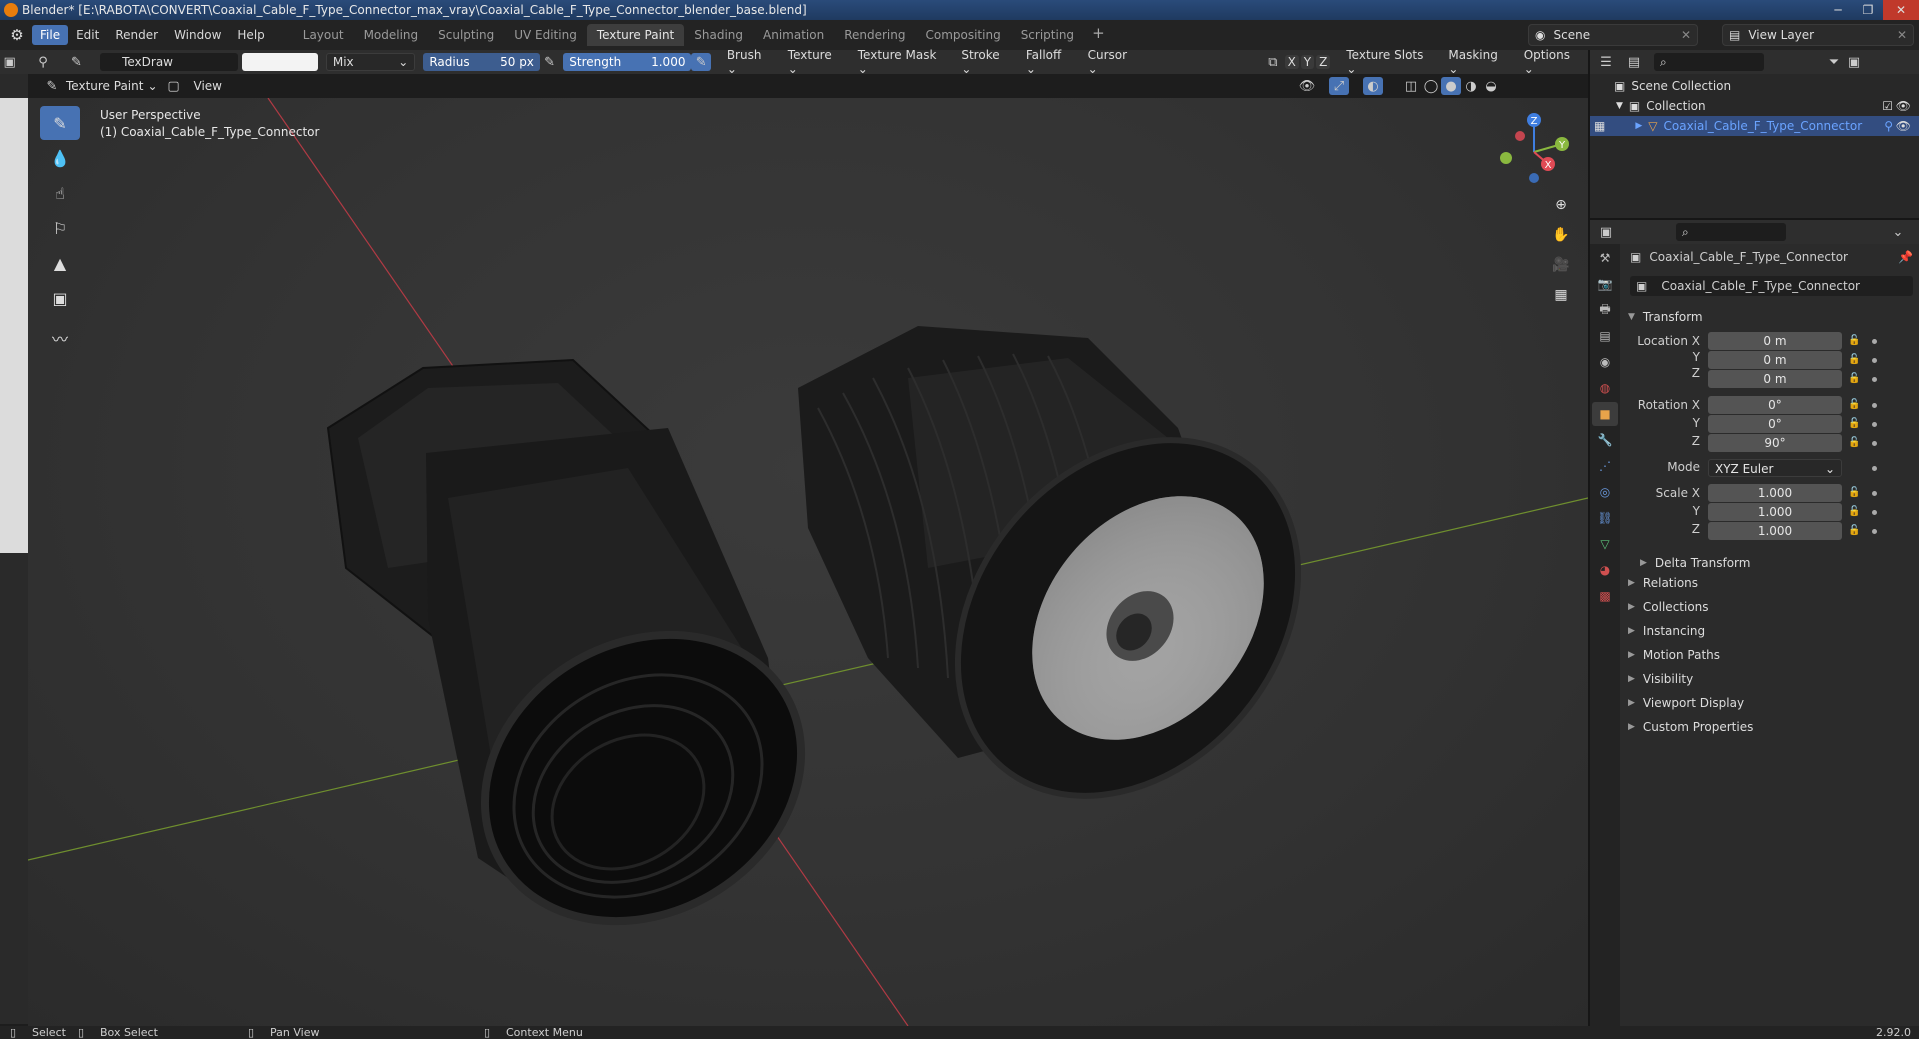 This screenshot has height=1039, width=1919. Describe the element at coordinates (1619, 106) in the screenshot. I see `expand-arrow-icon: ▼` at that location.